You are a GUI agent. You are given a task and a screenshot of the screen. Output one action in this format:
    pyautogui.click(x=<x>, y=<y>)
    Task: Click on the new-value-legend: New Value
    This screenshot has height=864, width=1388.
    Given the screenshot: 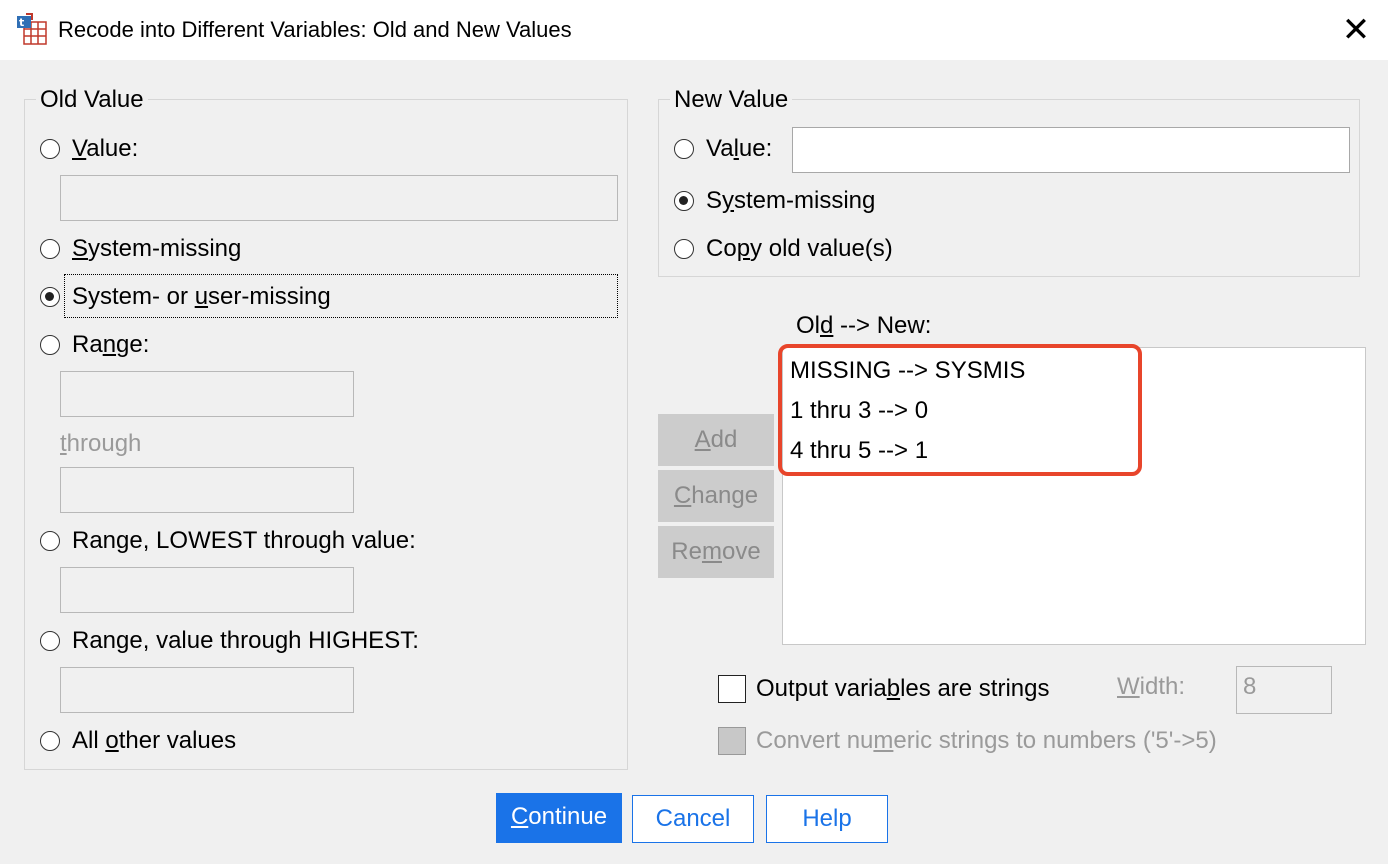 What is the action you would take?
    pyautogui.click(x=731, y=100)
    